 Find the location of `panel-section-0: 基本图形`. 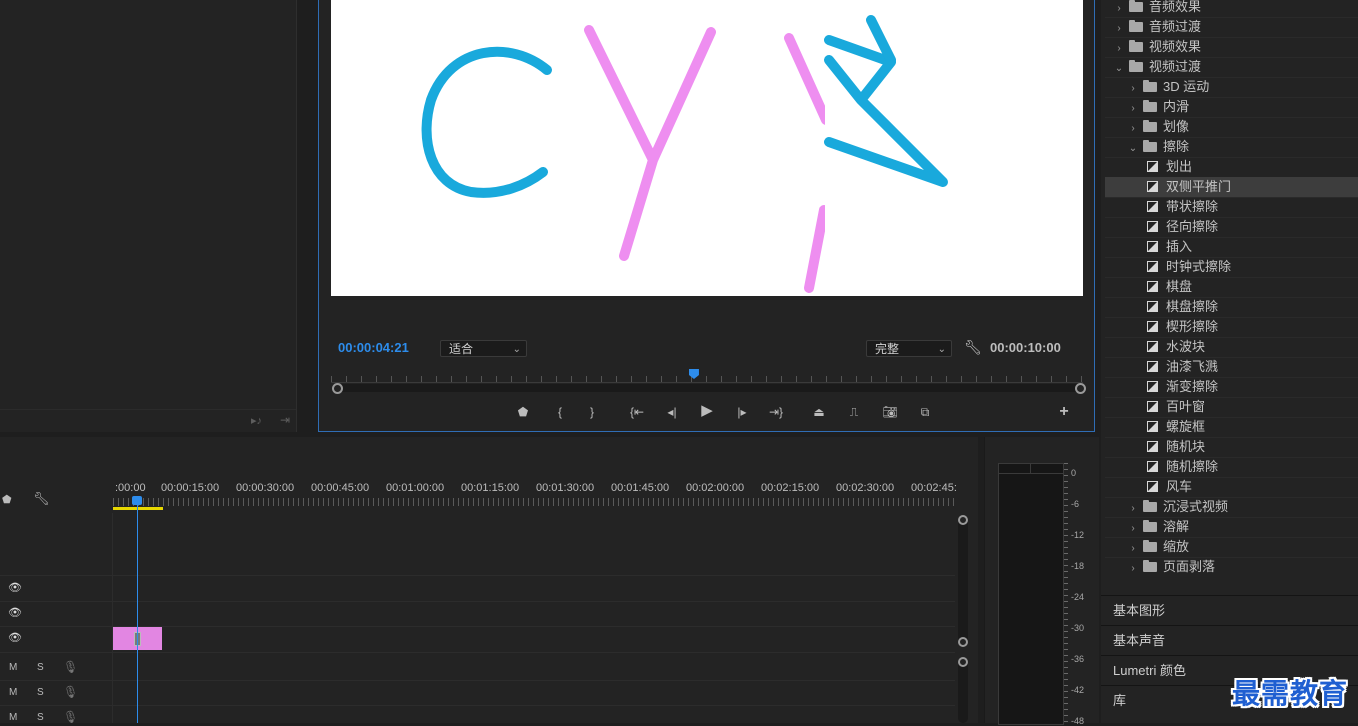

panel-section-0: 基本图形 is located at coordinates (1229, 610).